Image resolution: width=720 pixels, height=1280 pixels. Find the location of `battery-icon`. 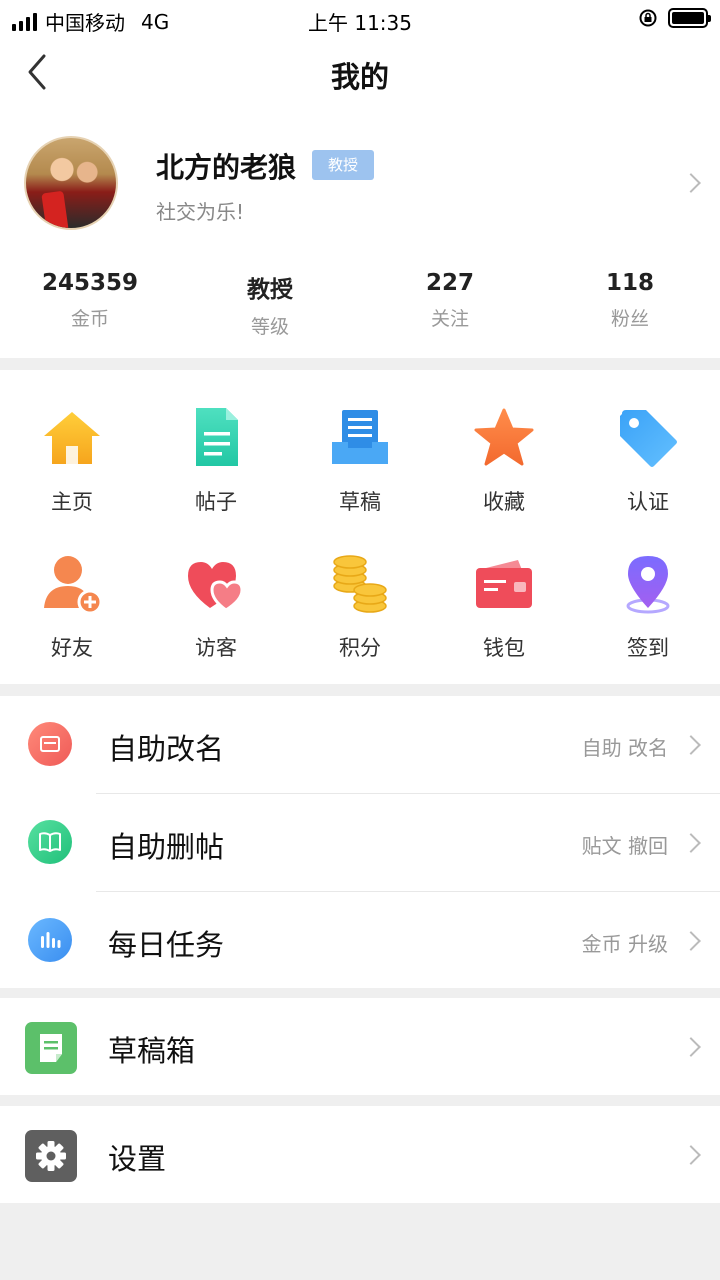

battery-icon is located at coordinates (689, 18).